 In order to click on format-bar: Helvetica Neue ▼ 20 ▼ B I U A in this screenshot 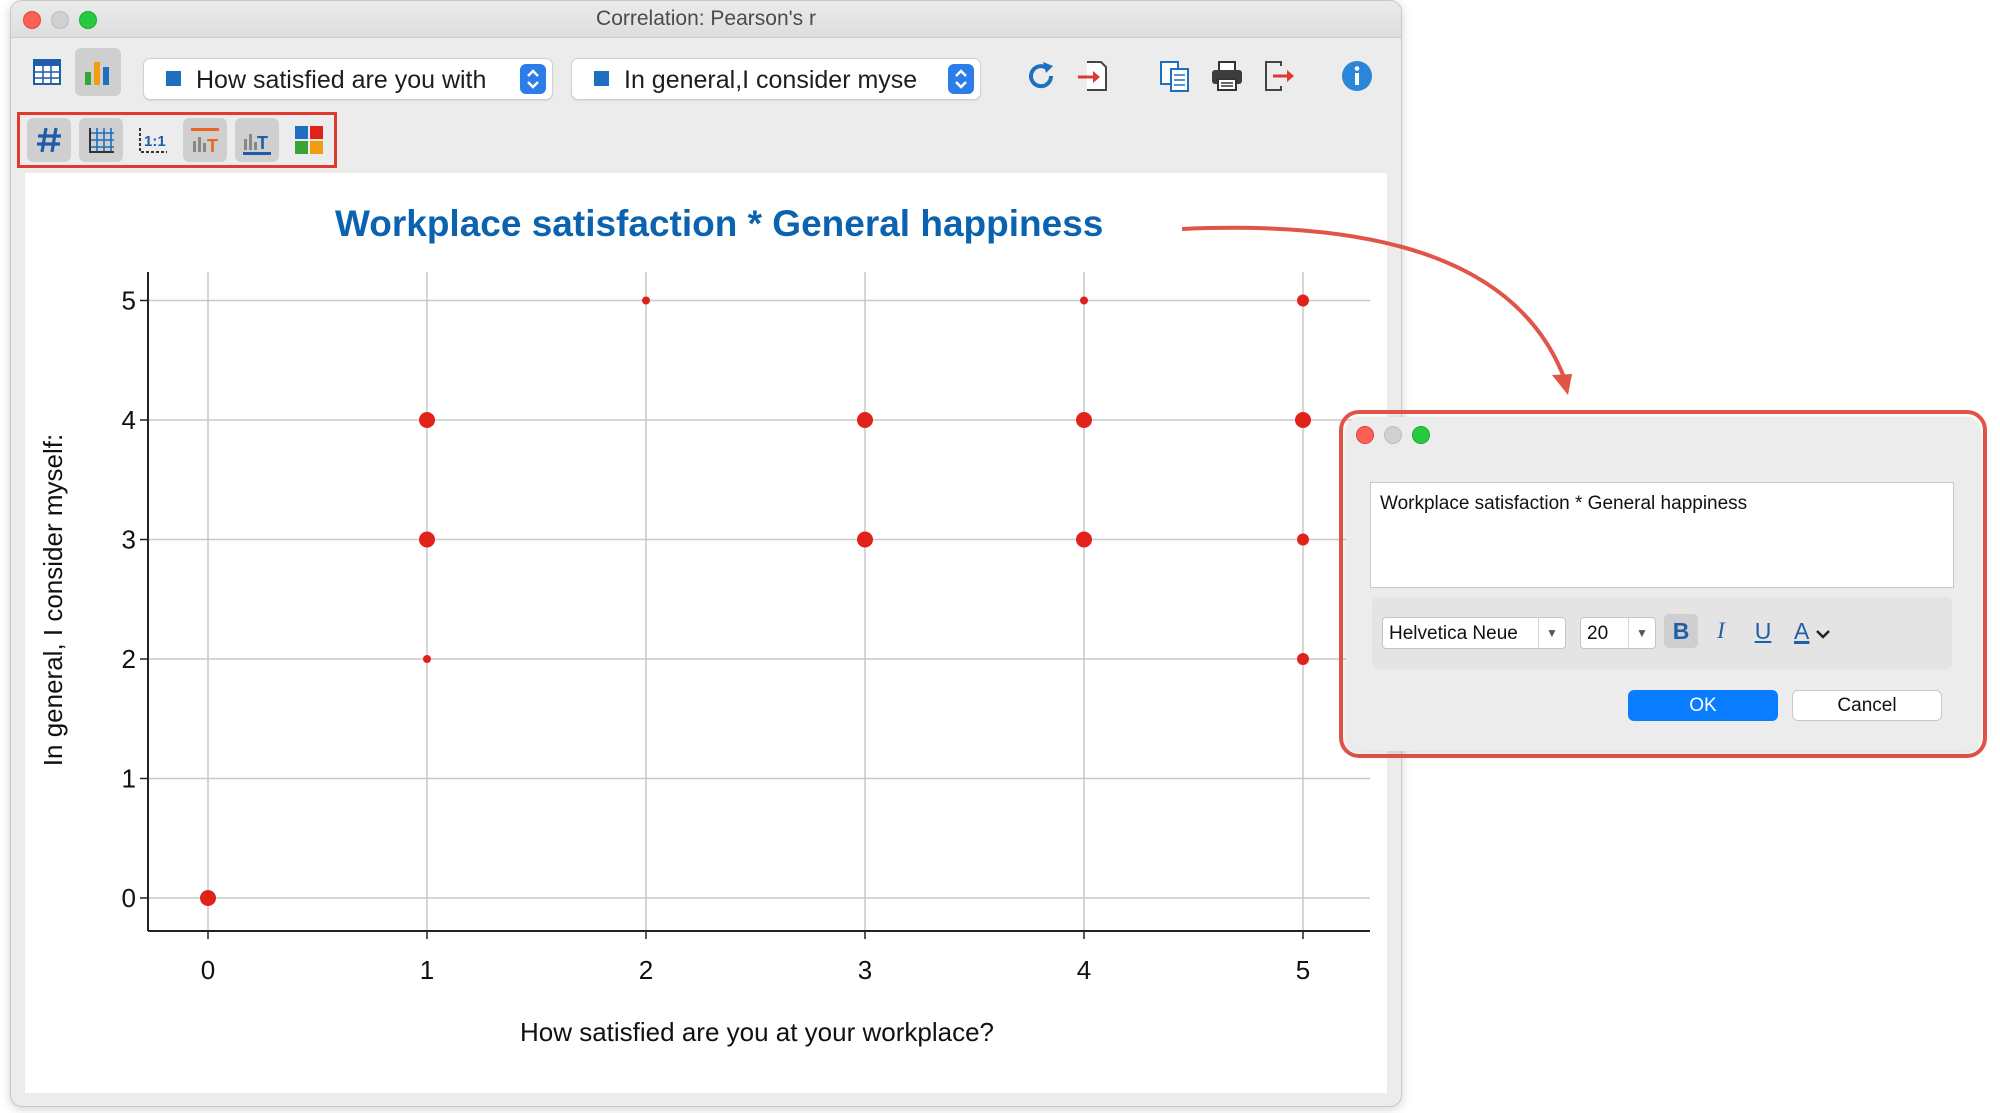, I will do `click(1662, 633)`.